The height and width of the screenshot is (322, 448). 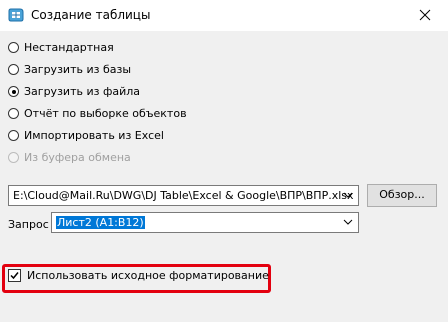 I want to click on checkbox-label: Использовать исходное форматирование, so click(x=148, y=275).